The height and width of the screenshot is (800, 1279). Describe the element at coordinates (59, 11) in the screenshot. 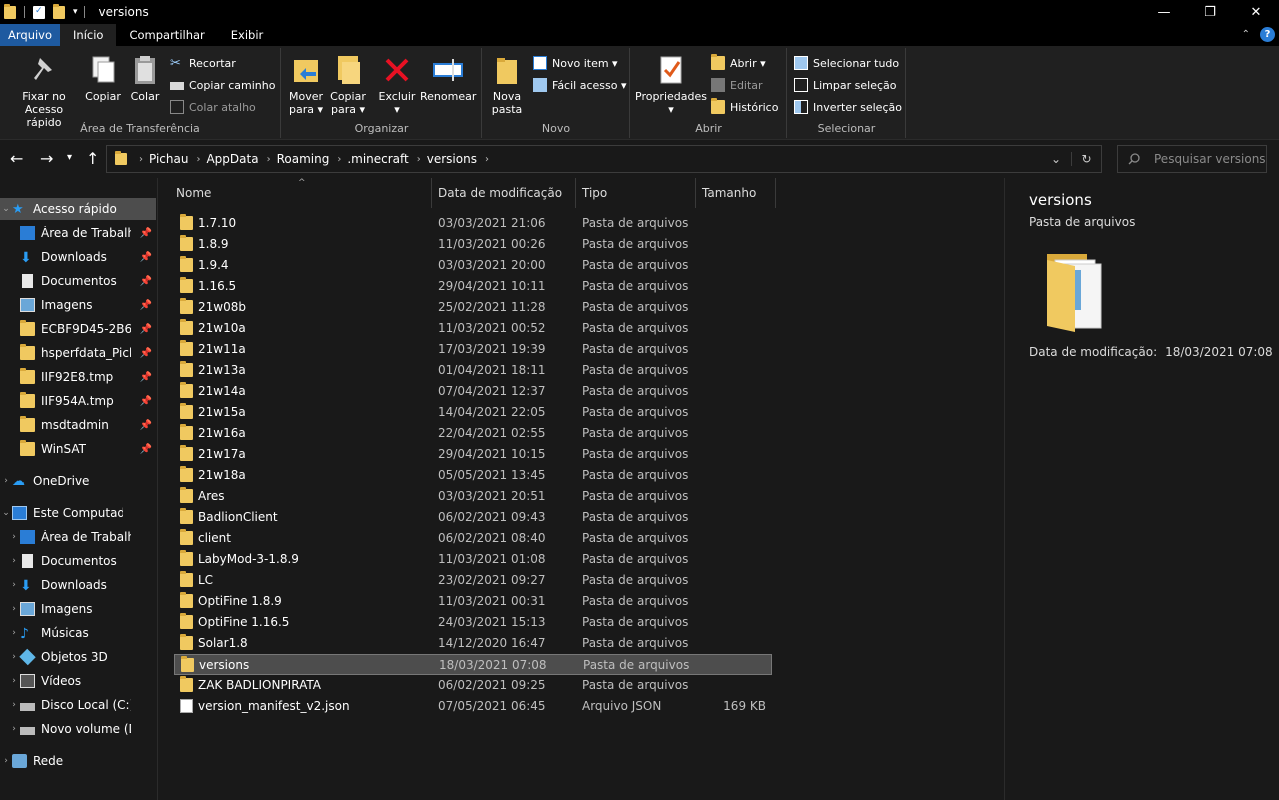

I see `new-folder-icon` at that location.